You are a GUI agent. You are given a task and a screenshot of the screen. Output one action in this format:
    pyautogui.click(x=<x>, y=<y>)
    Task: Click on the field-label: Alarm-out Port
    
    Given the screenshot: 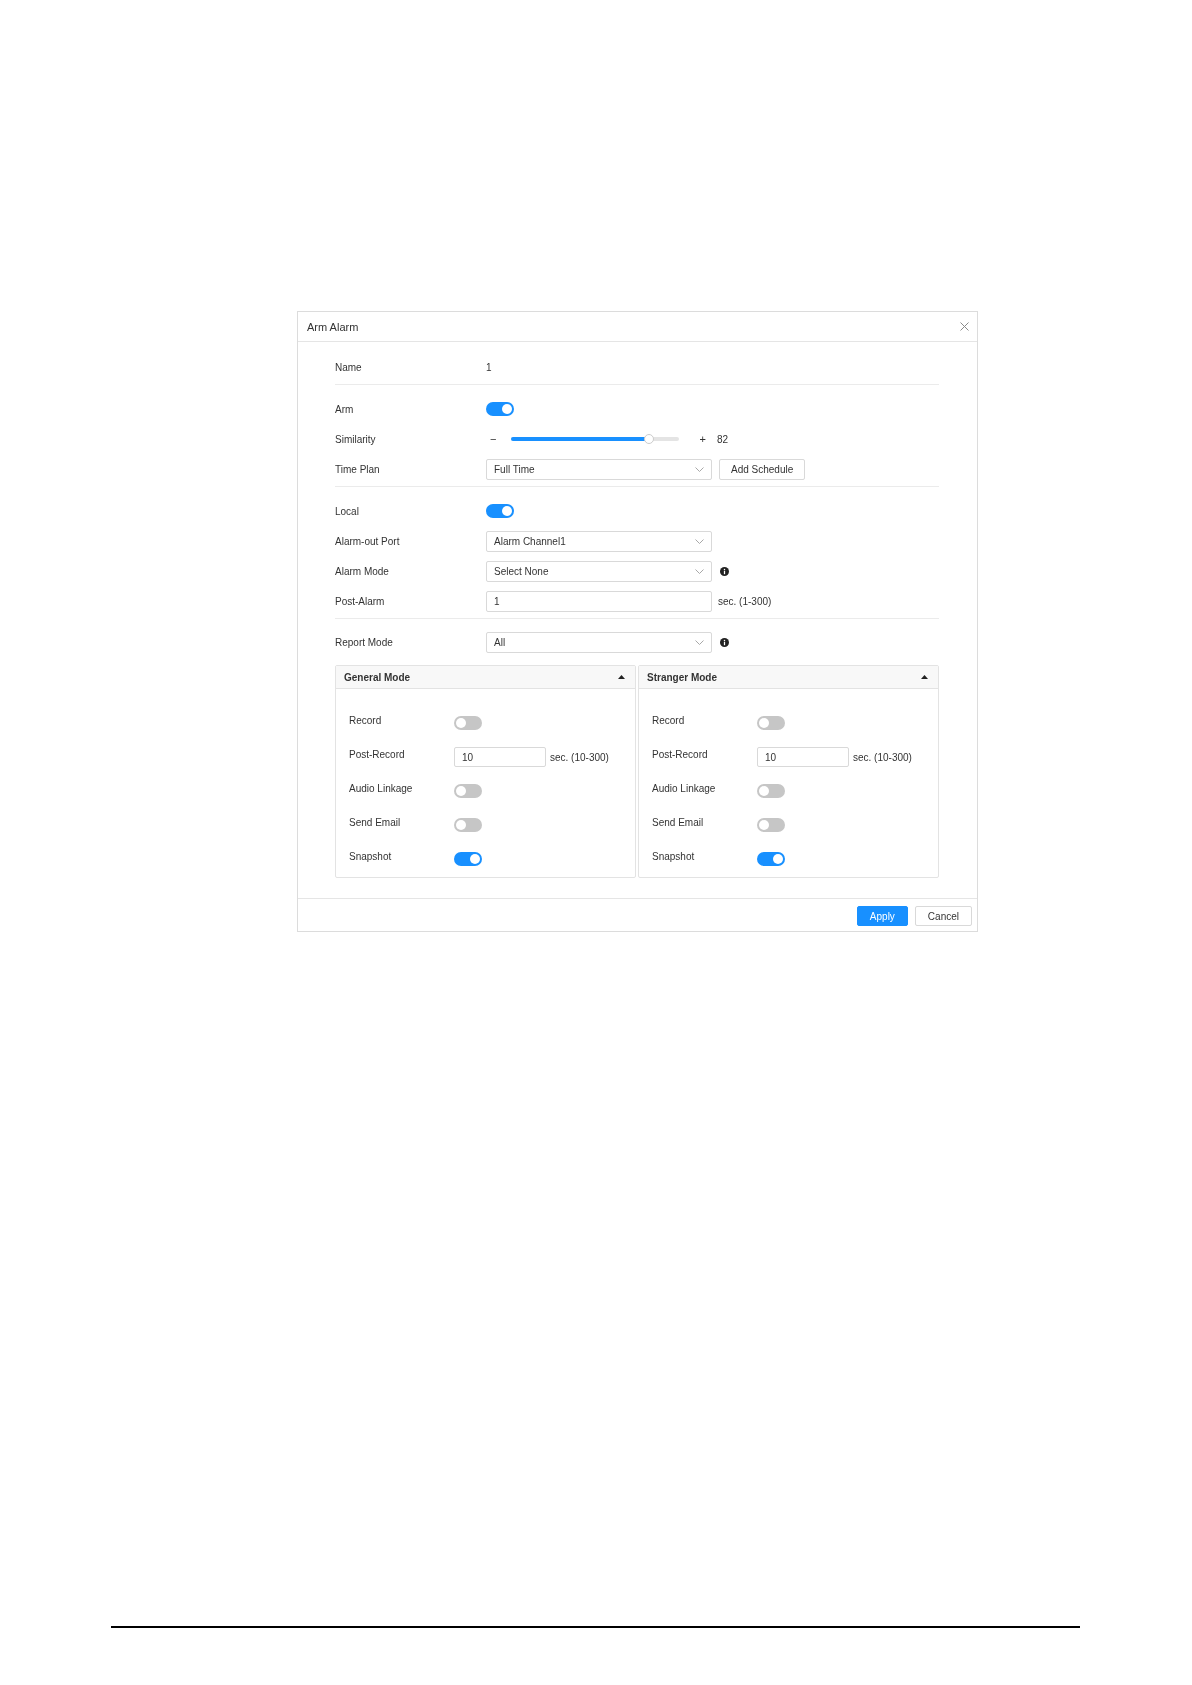 What is the action you would take?
    pyautogui.click(x=368, y=541)
    